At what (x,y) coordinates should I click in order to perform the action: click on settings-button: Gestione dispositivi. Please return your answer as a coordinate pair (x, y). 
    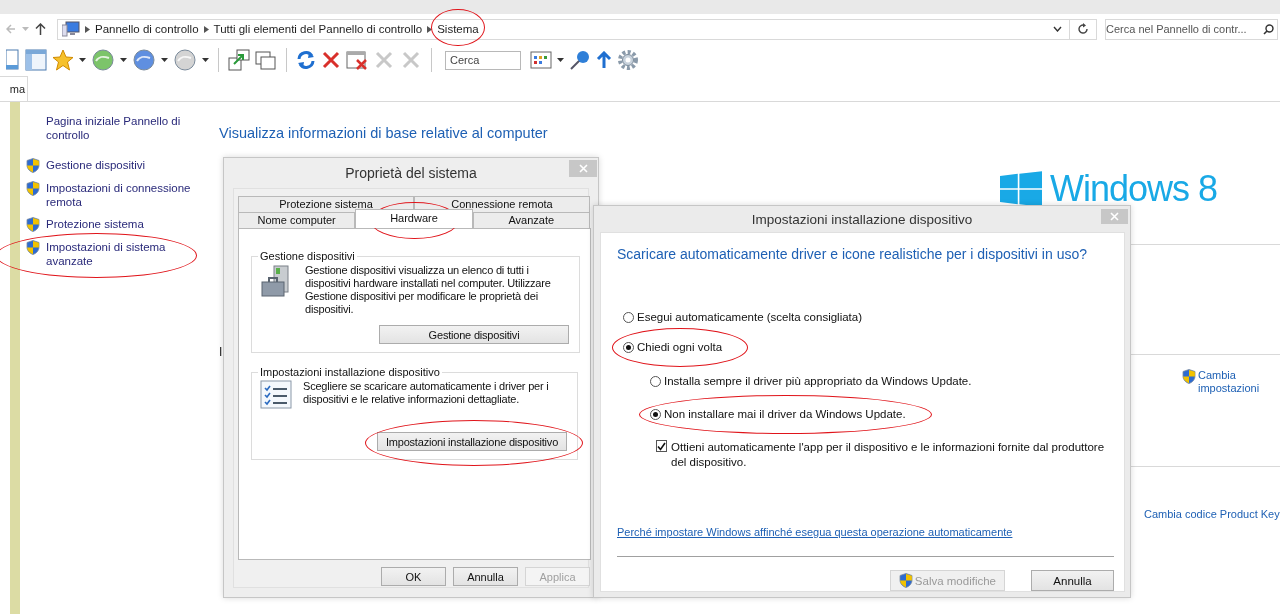
    Looking at the image, I should click on (474, 334).